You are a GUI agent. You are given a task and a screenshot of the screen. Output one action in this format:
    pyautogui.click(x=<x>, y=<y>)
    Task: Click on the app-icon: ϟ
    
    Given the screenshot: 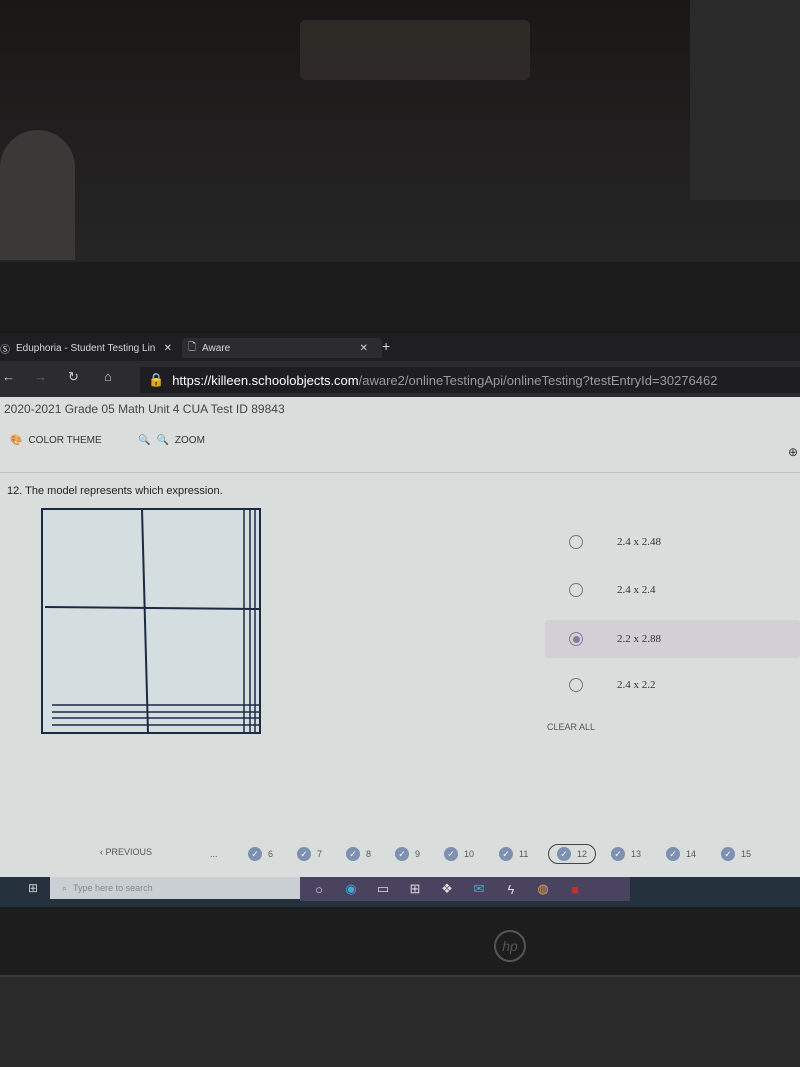 What is the action you would take?
    pyautogui.click(x=511, y=889)
    